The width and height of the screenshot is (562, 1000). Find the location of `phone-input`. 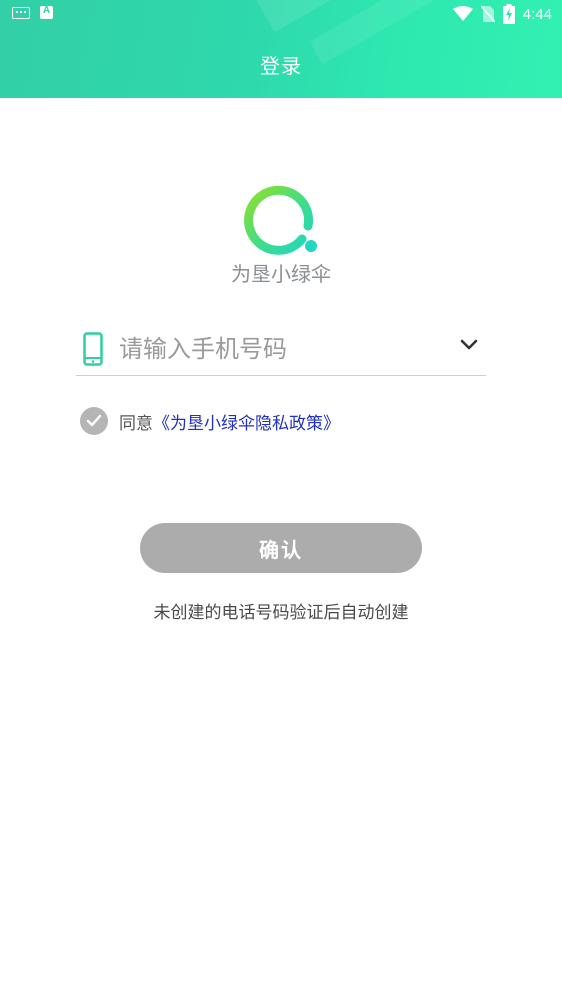

phone-input is located at coordinates (279, 348).